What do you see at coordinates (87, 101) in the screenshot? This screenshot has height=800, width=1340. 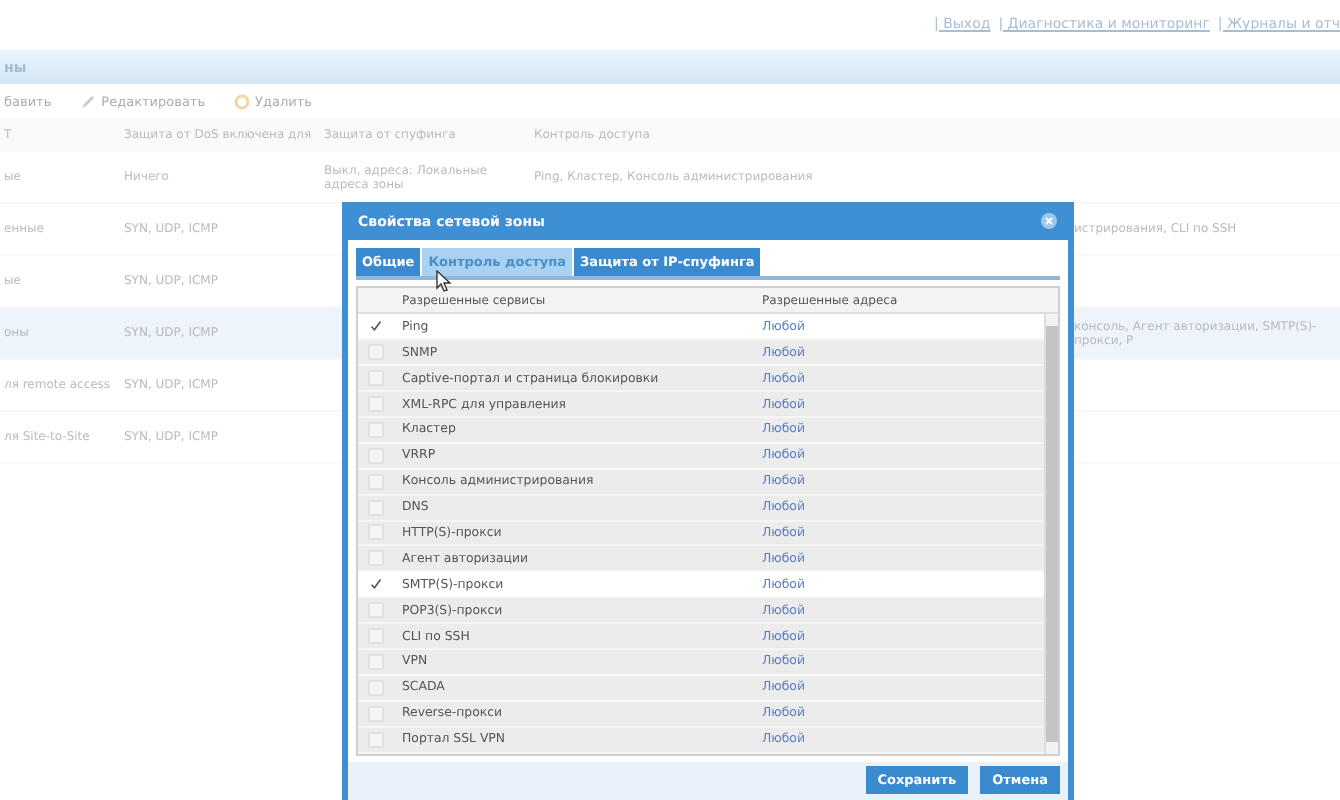 I see `pencil-icon` at bounding box center [87, 101].